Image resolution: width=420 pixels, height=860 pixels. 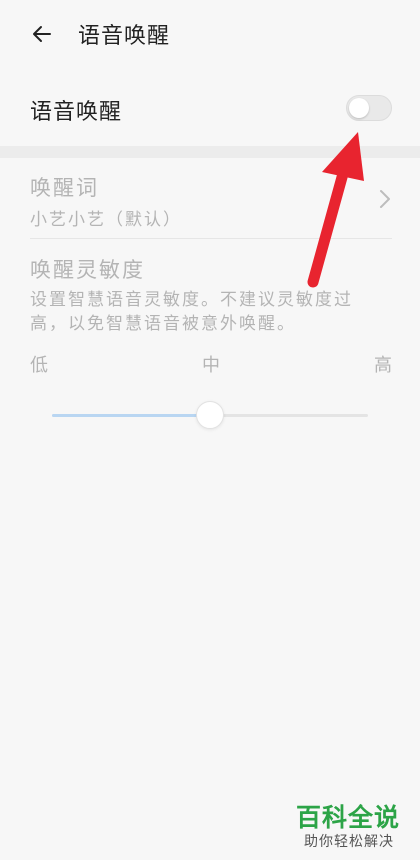 What do you see at coordinates (39, 365) in the screenshot?
I see `sensitivity-low-label: 低` at bounding box center [39, 365].